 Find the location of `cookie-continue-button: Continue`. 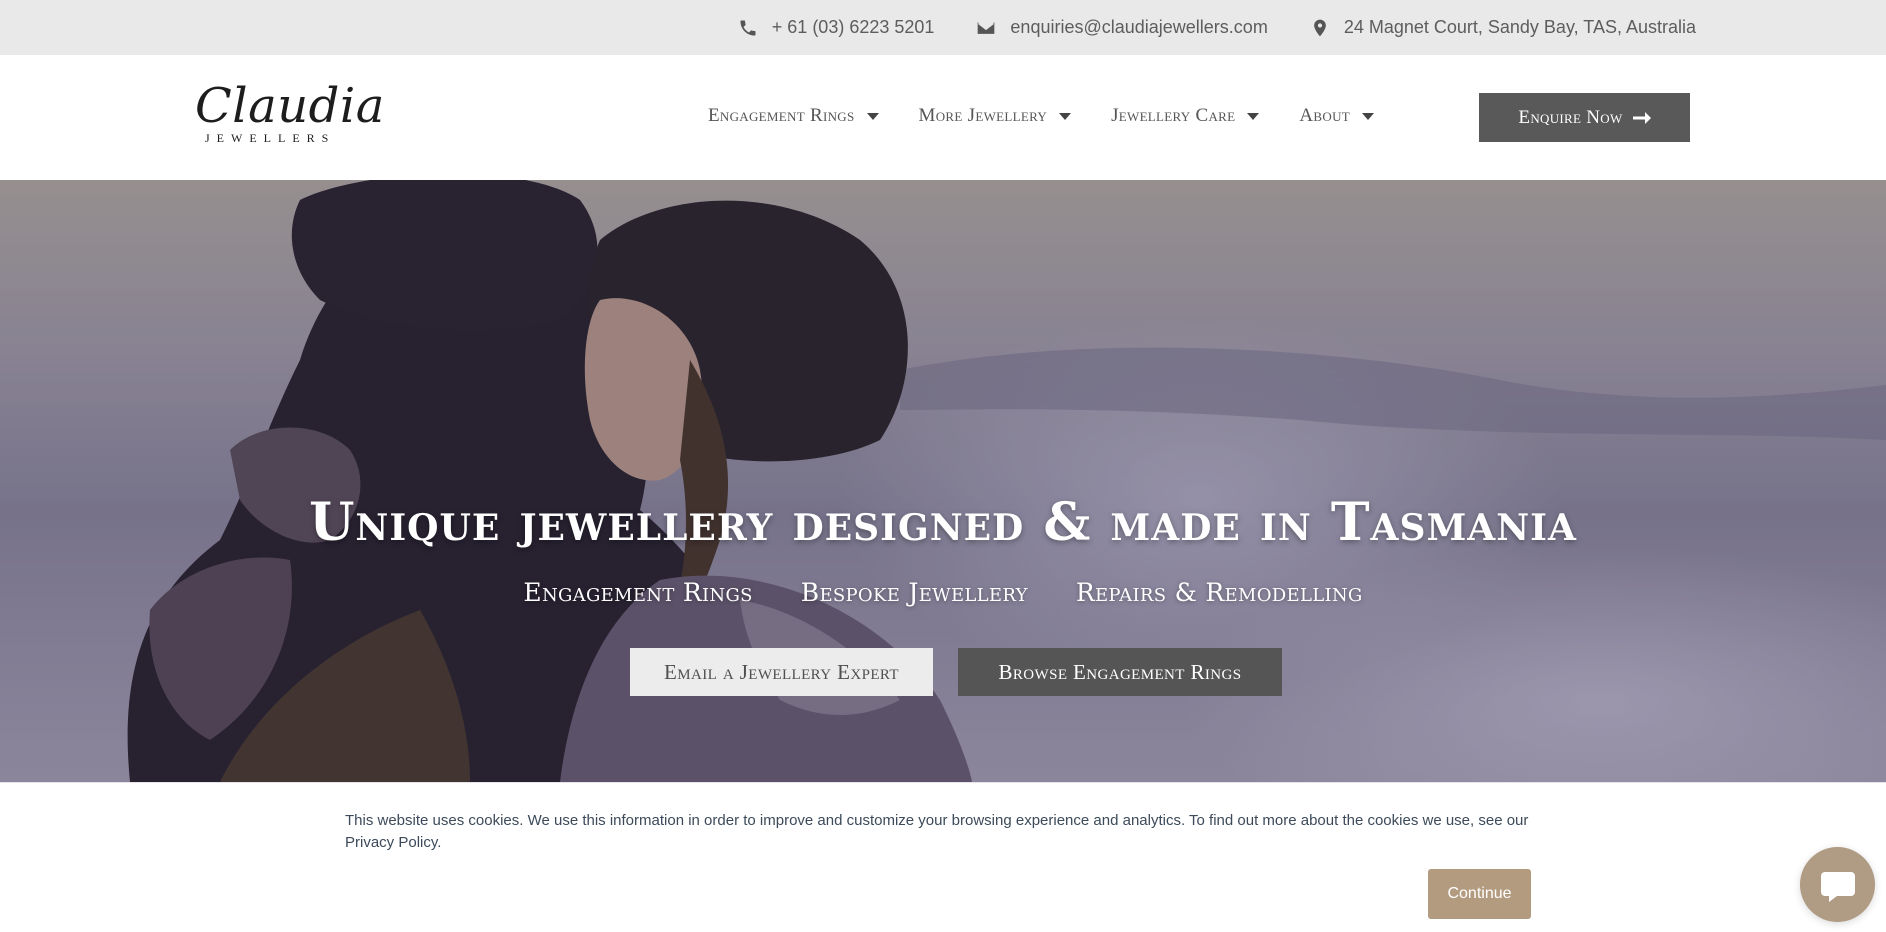

cookie-continue-button: Continue is located at coordinates (1479, 894).